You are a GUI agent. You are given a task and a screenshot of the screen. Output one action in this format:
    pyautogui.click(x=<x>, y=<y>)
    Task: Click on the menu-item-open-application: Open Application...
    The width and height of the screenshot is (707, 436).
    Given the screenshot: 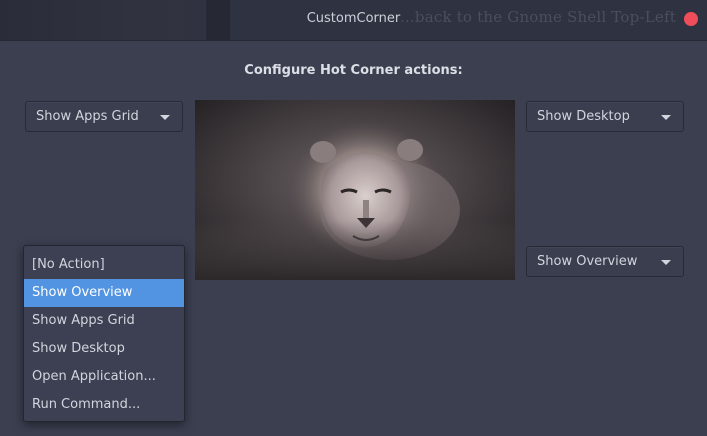 What is the action you would take?
    pyautogui.click(x=104, y=377)
    